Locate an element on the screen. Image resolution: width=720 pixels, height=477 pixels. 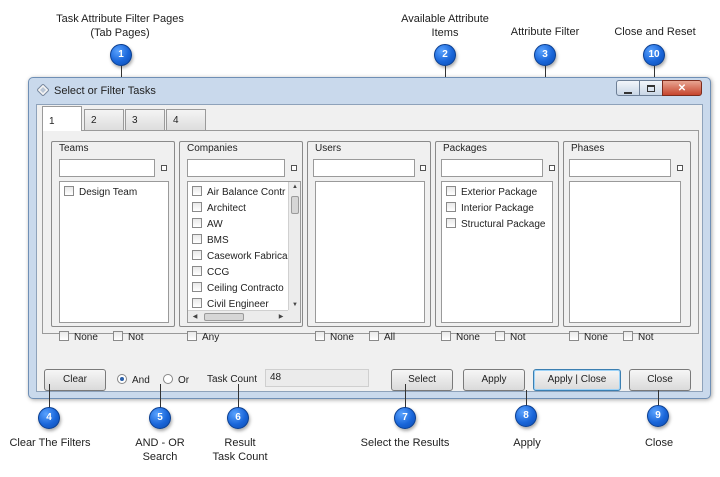
horizontal-scrollbar: ◀ ▶ is located at coordinates (238, 316).